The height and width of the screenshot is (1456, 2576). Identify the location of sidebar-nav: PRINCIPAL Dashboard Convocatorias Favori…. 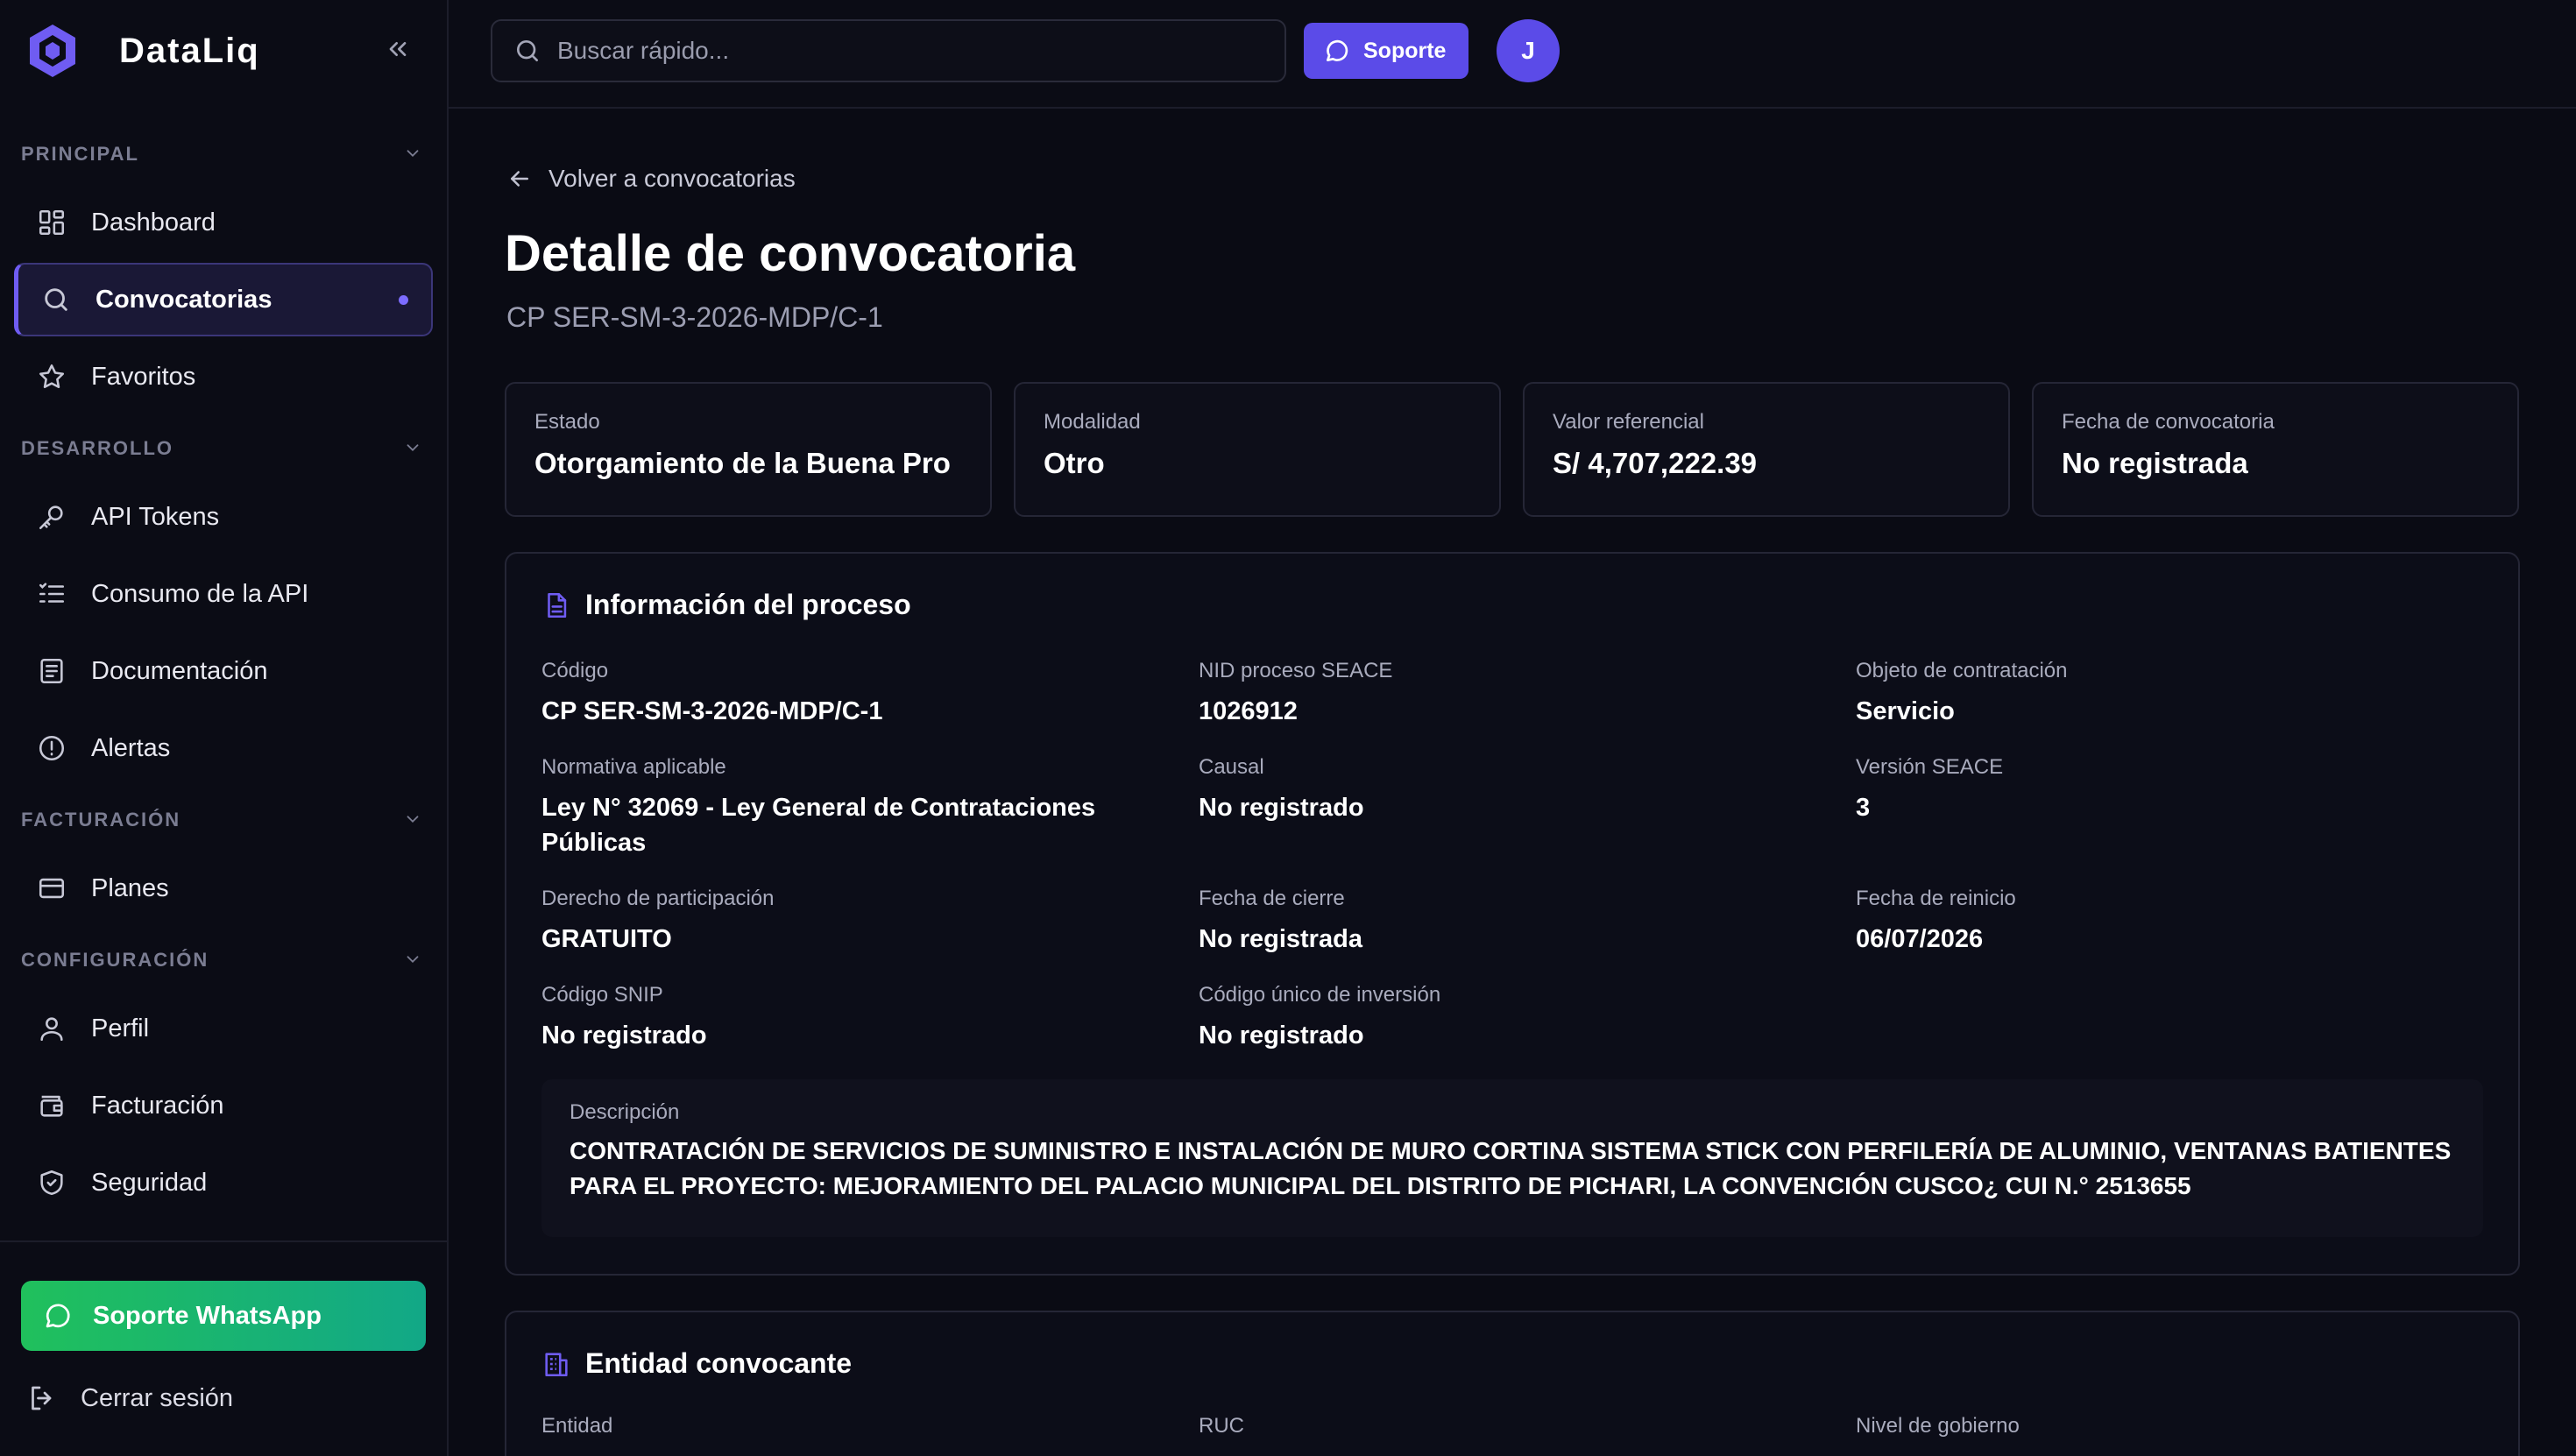
(223, 673).